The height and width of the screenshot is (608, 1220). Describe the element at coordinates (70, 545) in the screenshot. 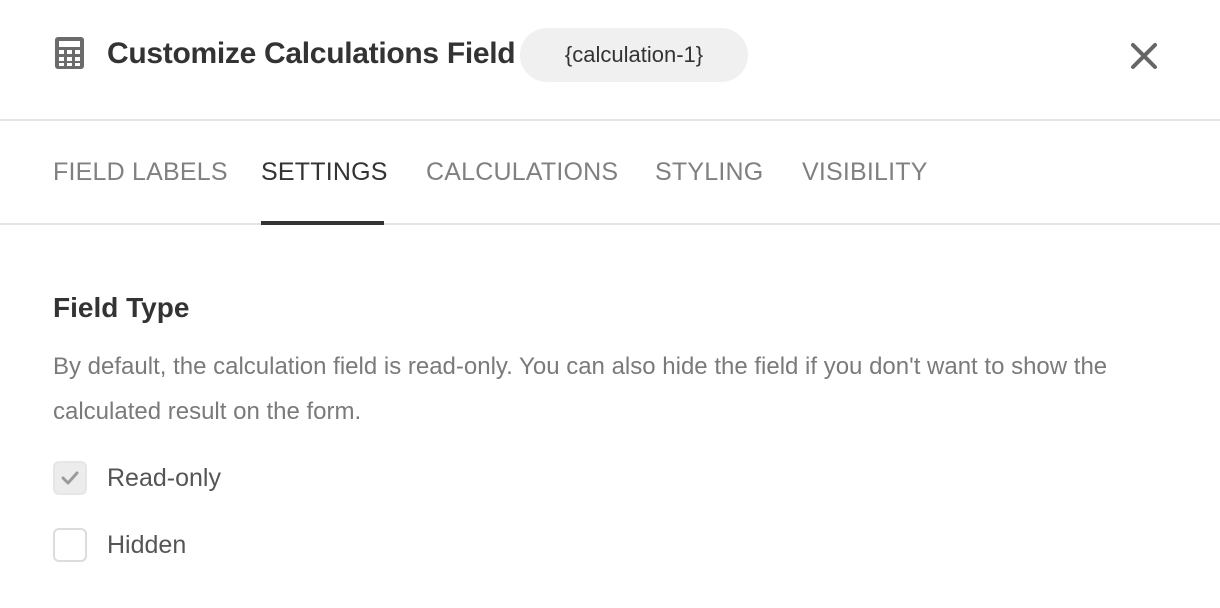

I see `hidden-checkbox` at that location.